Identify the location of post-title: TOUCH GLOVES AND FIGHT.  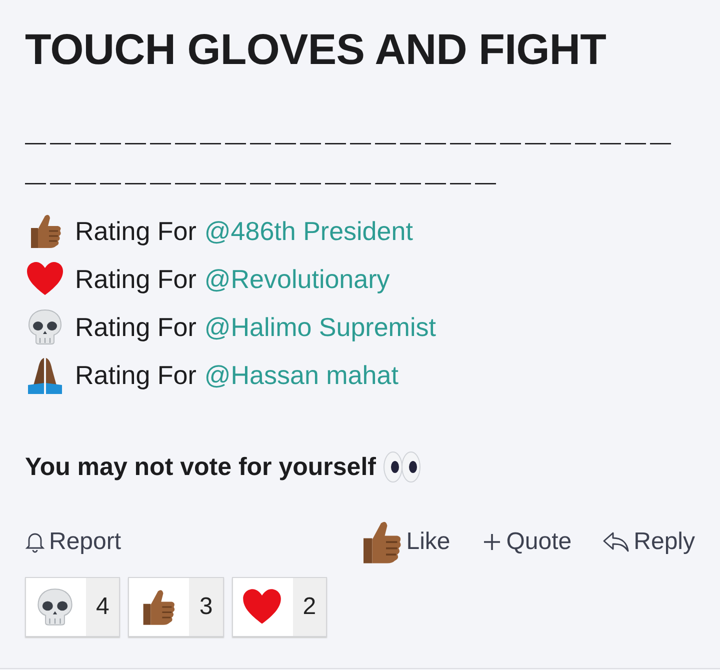
(316, 50).